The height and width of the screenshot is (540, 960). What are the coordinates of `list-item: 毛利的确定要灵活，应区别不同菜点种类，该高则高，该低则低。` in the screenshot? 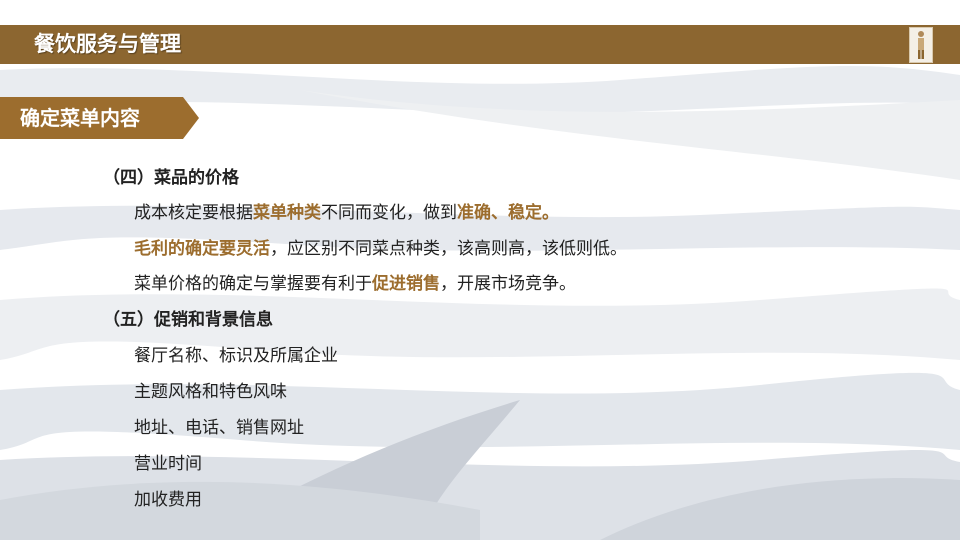 It's located at (380, 249).